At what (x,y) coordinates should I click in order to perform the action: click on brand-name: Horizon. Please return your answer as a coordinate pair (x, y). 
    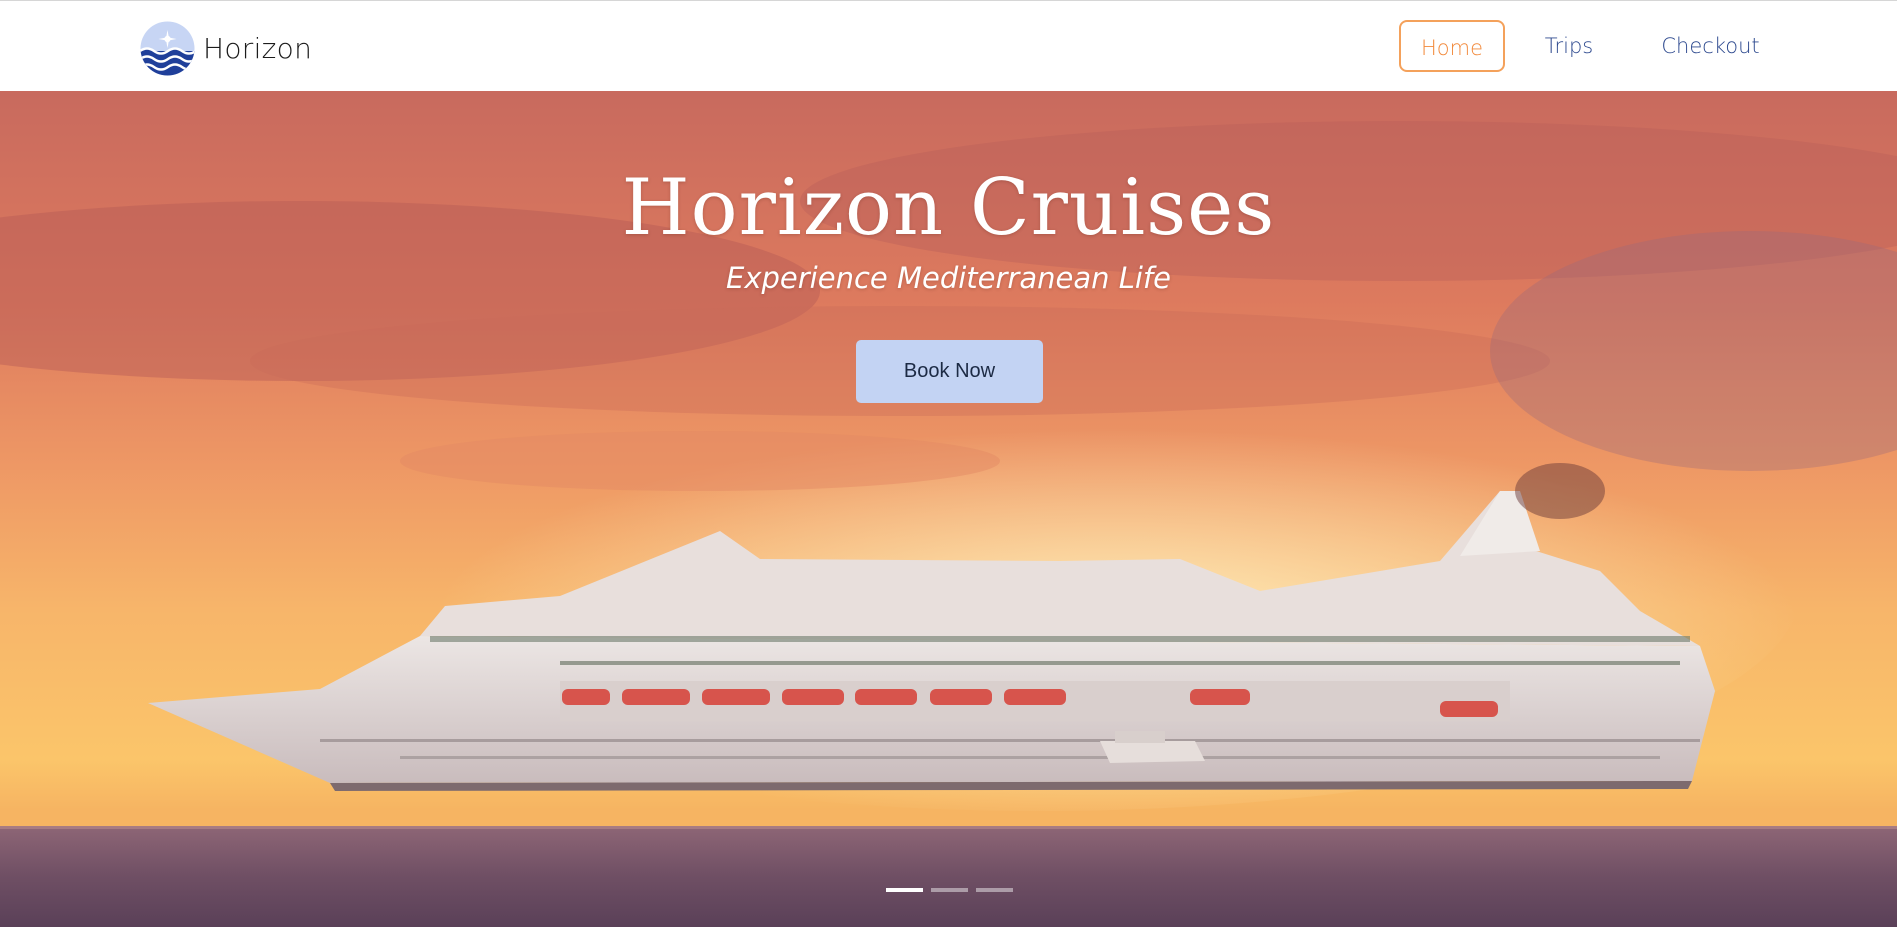
    Looking at the image, I should click on (258, 48).